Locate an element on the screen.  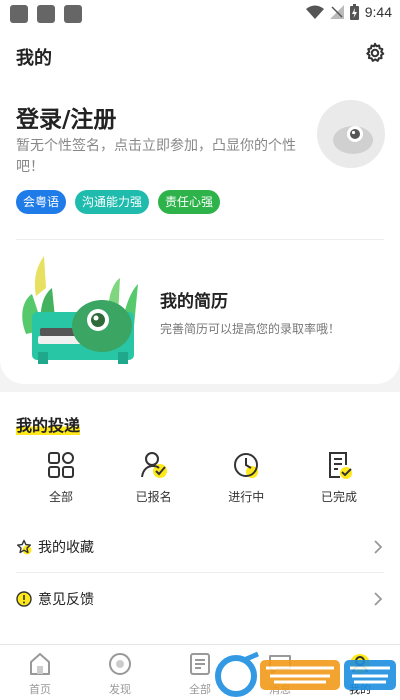
user-check-icon is located at coordinates (153, 465).